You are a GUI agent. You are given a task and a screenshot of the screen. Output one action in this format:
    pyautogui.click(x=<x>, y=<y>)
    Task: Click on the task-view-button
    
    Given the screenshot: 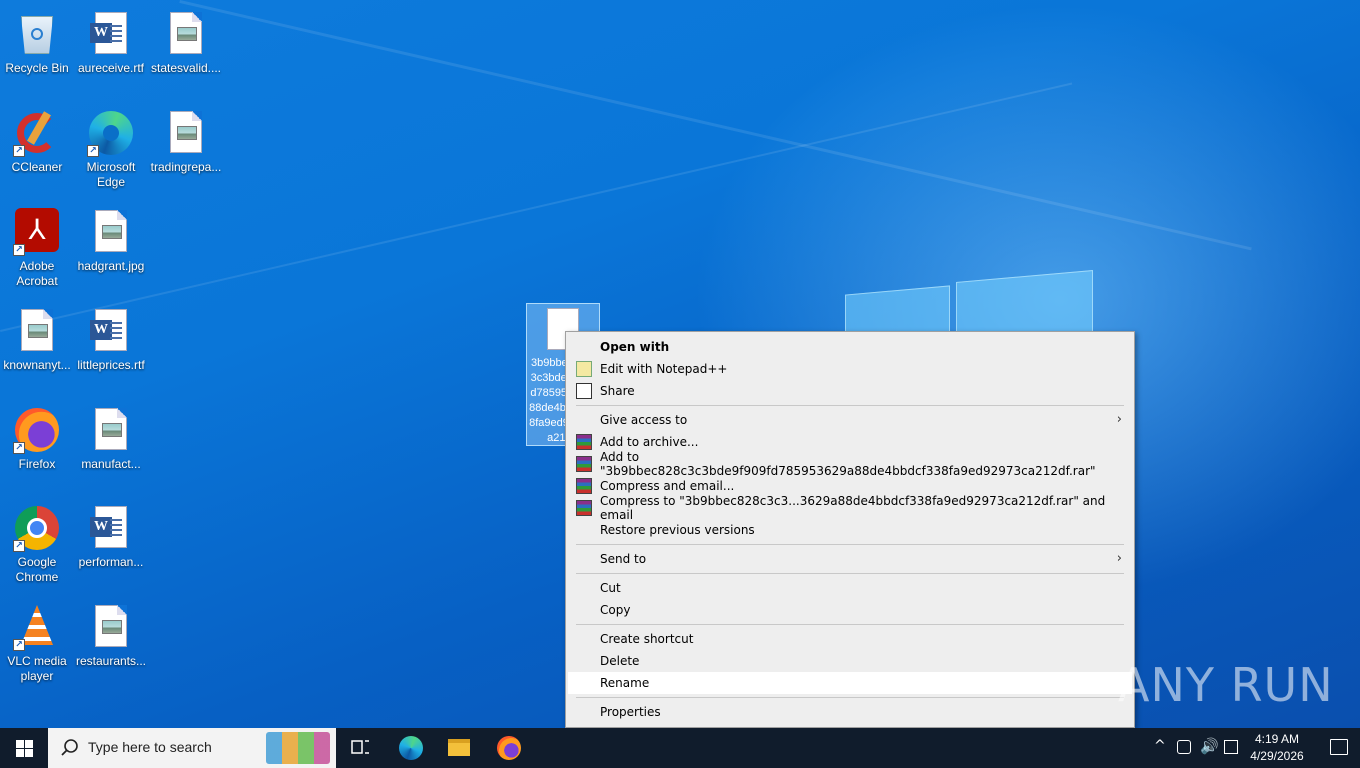 What is the action you would take?
    pyautogui.click(x=360, y=748)
    